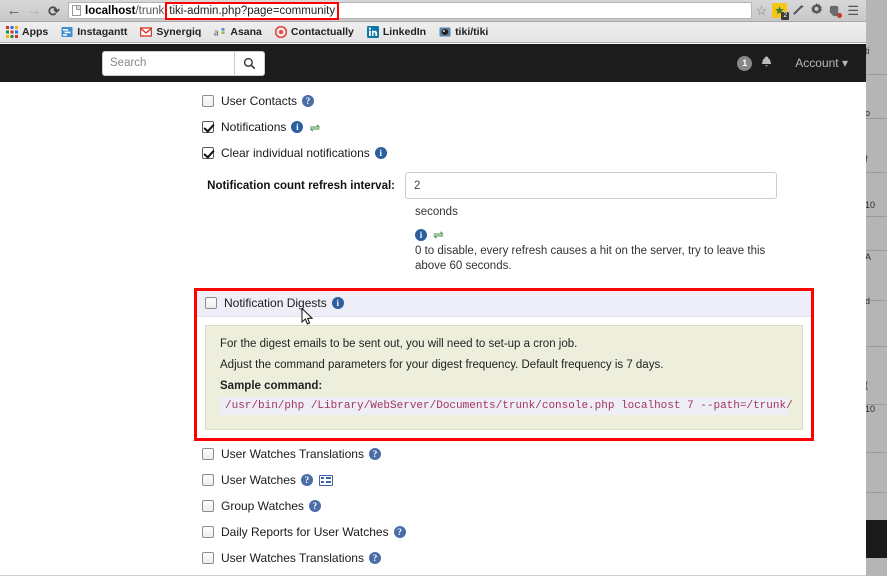  I want to click on setting-clear-individual-notifications: Clear individual notifications i, so click(433, 153).